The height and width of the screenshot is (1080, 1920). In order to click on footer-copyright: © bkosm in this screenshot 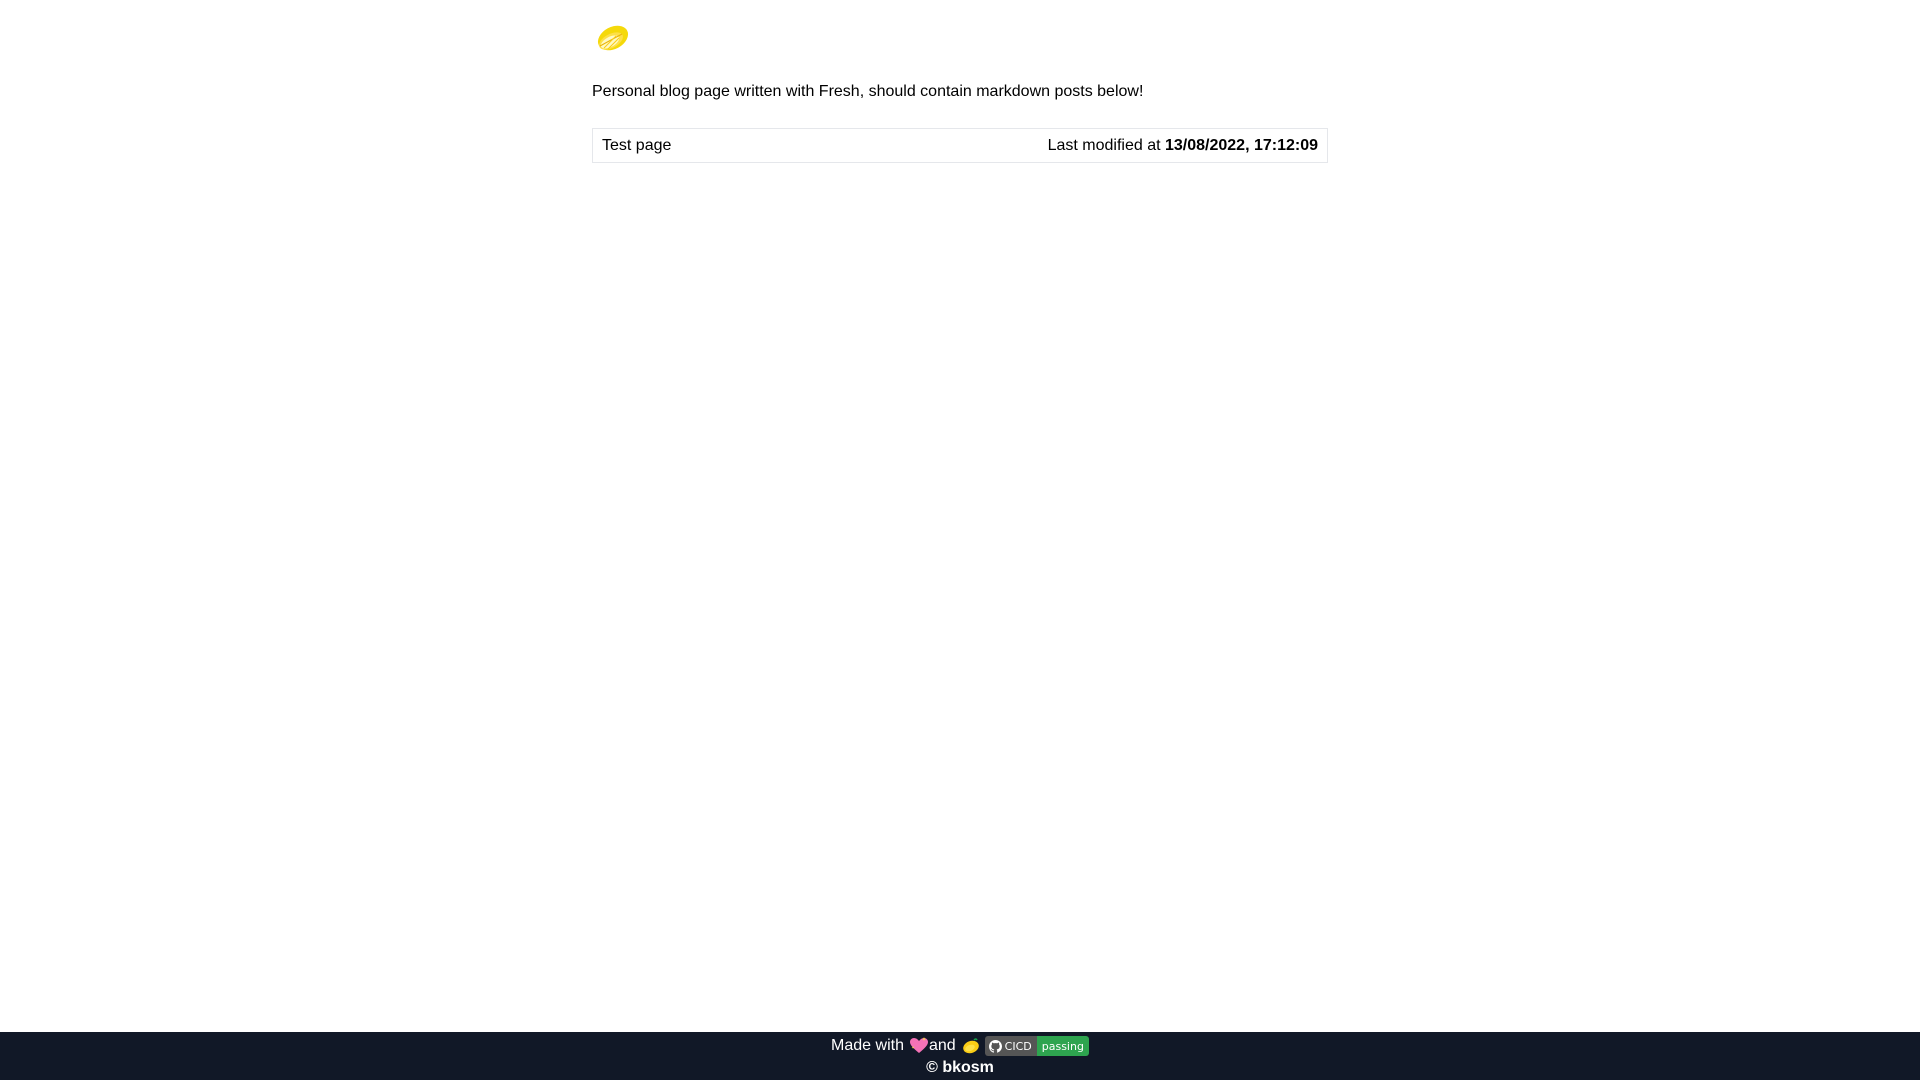, I will do `click(960, 1067)`.